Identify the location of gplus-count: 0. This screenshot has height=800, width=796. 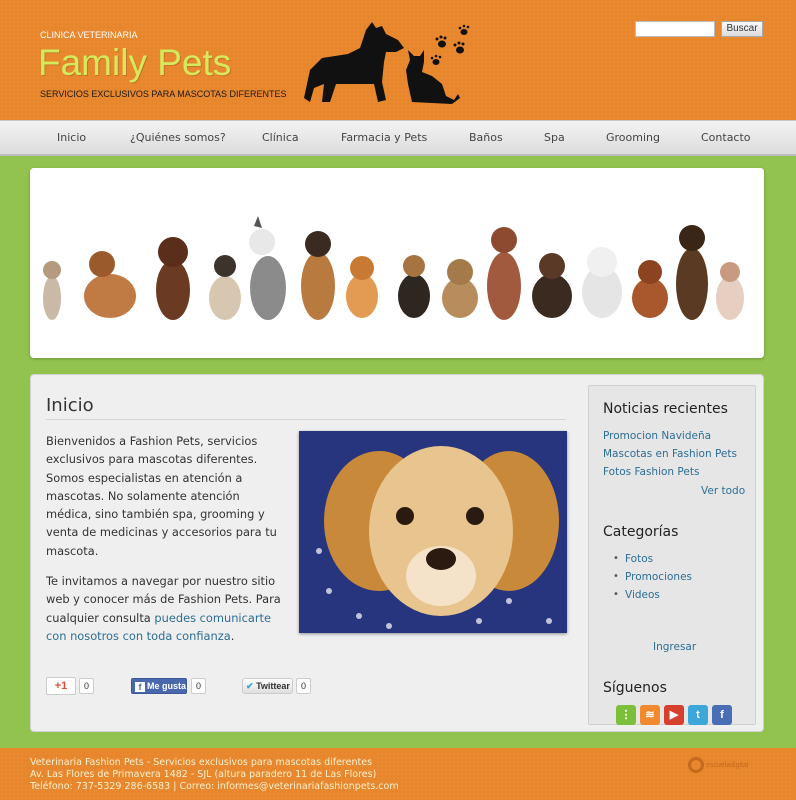
(86, 686).